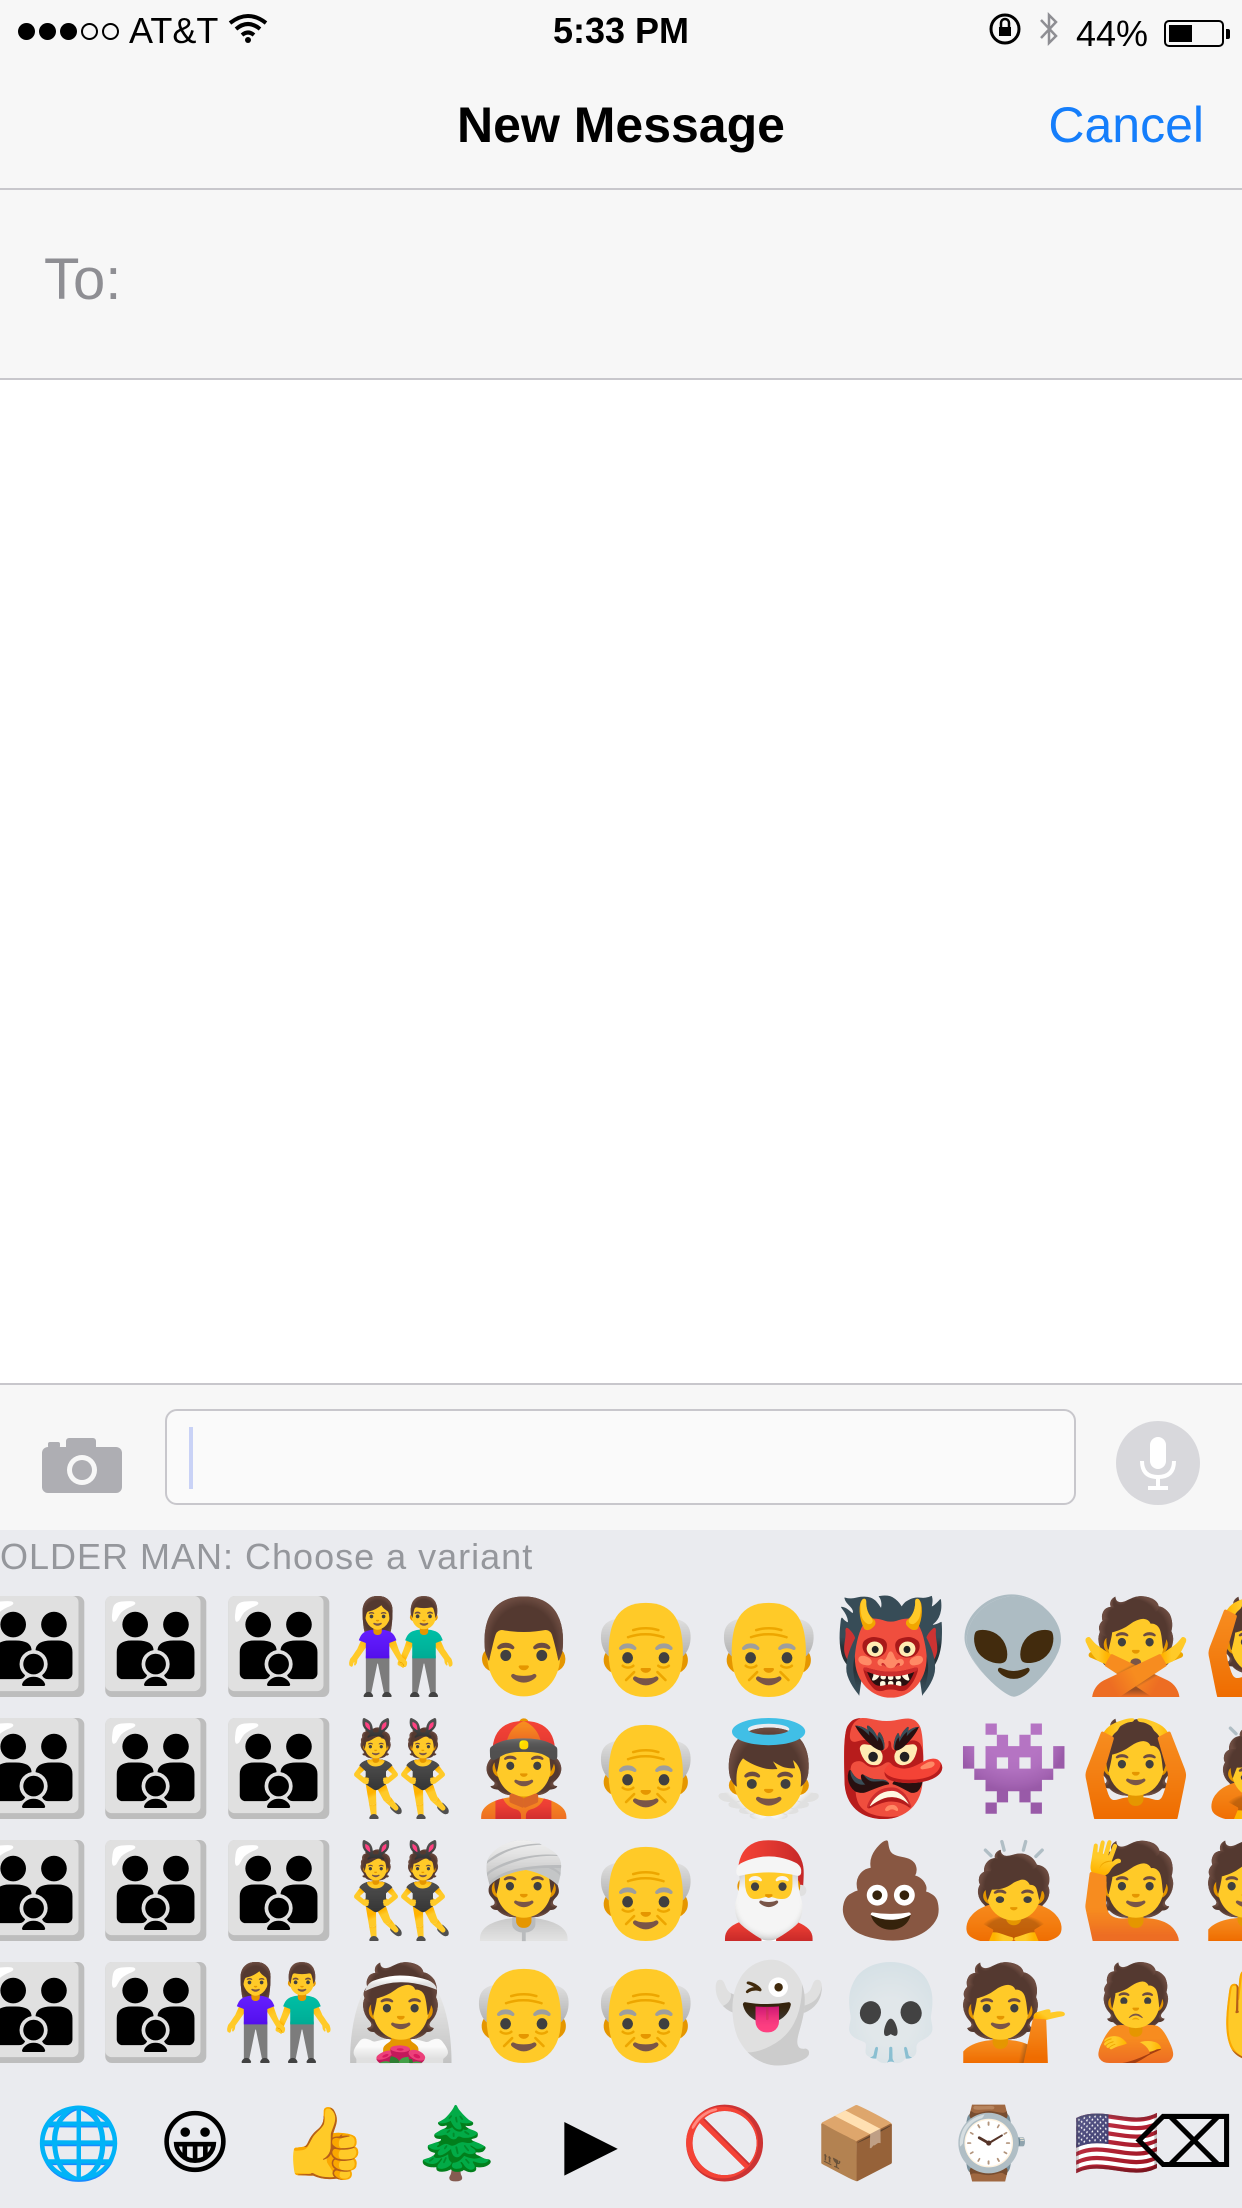 Image resolution: width=1242 pixels, height=2208 pixels. Describe the element at coordinates (769, 1769) in the screenshot. I see `emoji-key: 👼` at that location.